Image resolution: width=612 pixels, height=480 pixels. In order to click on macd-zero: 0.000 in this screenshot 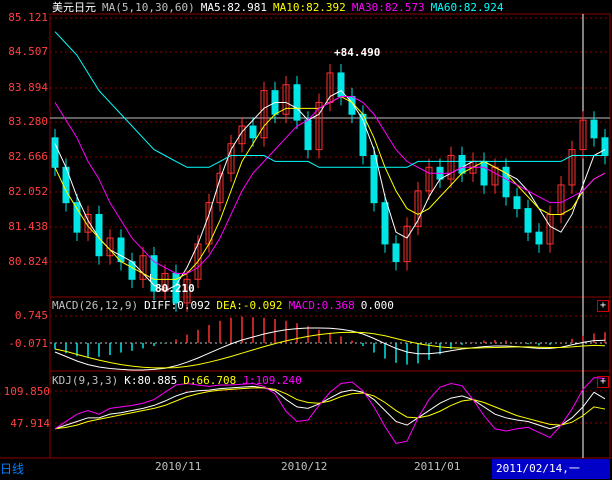, I will do `click(377, 305)`.